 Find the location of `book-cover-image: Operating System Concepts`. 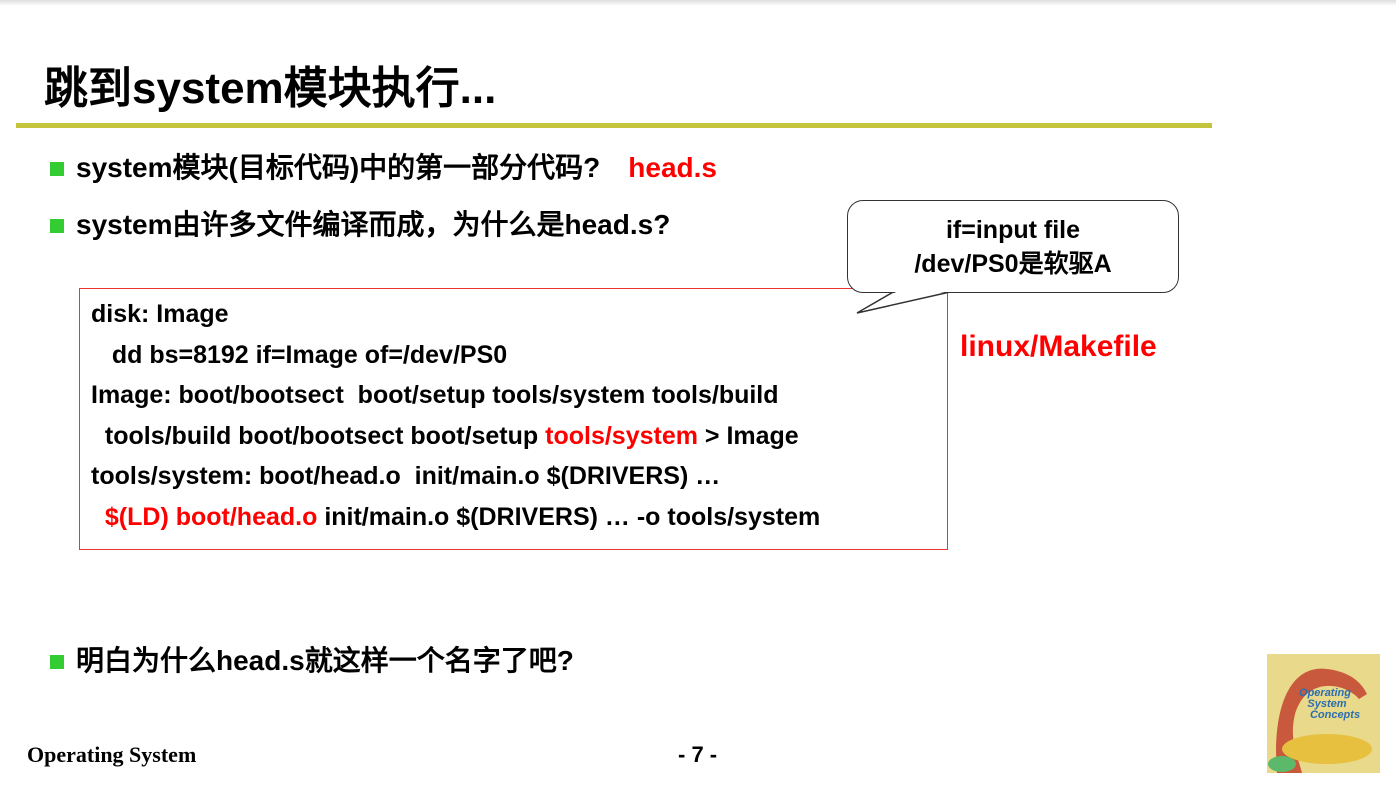

book-cover-image: Operating System Concepts is located at coordinates (1323, 713).